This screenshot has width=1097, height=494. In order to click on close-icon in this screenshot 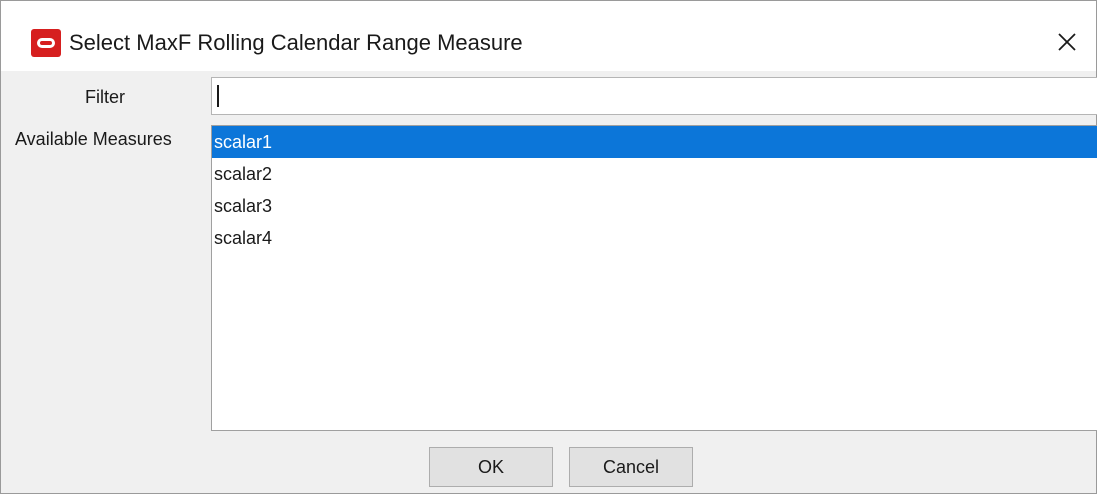, I will do `click(1067, 42)`.